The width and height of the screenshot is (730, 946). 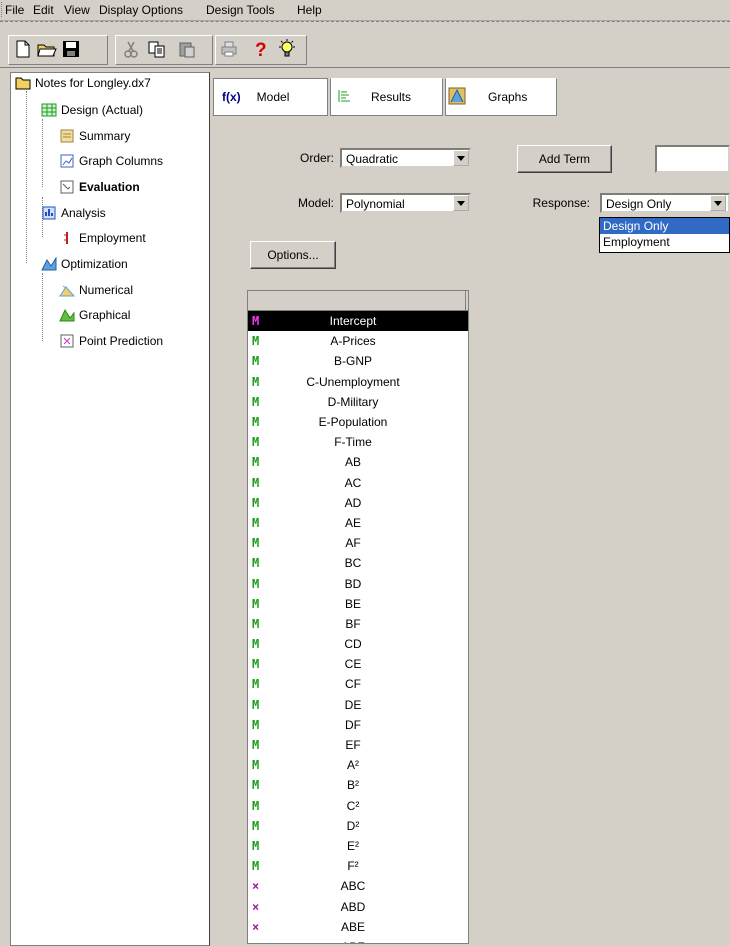 What do you see at coordinates (386, 97) in the screenshot?
I see `tab-results: Results` at bounding box center [386, 97].